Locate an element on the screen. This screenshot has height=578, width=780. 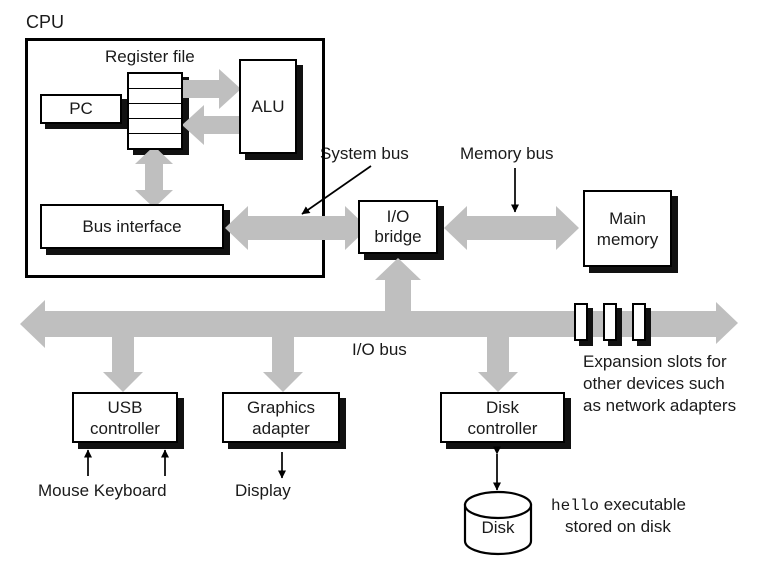
iobus-to-graphics-shaft is located at coordinates (283, 353).